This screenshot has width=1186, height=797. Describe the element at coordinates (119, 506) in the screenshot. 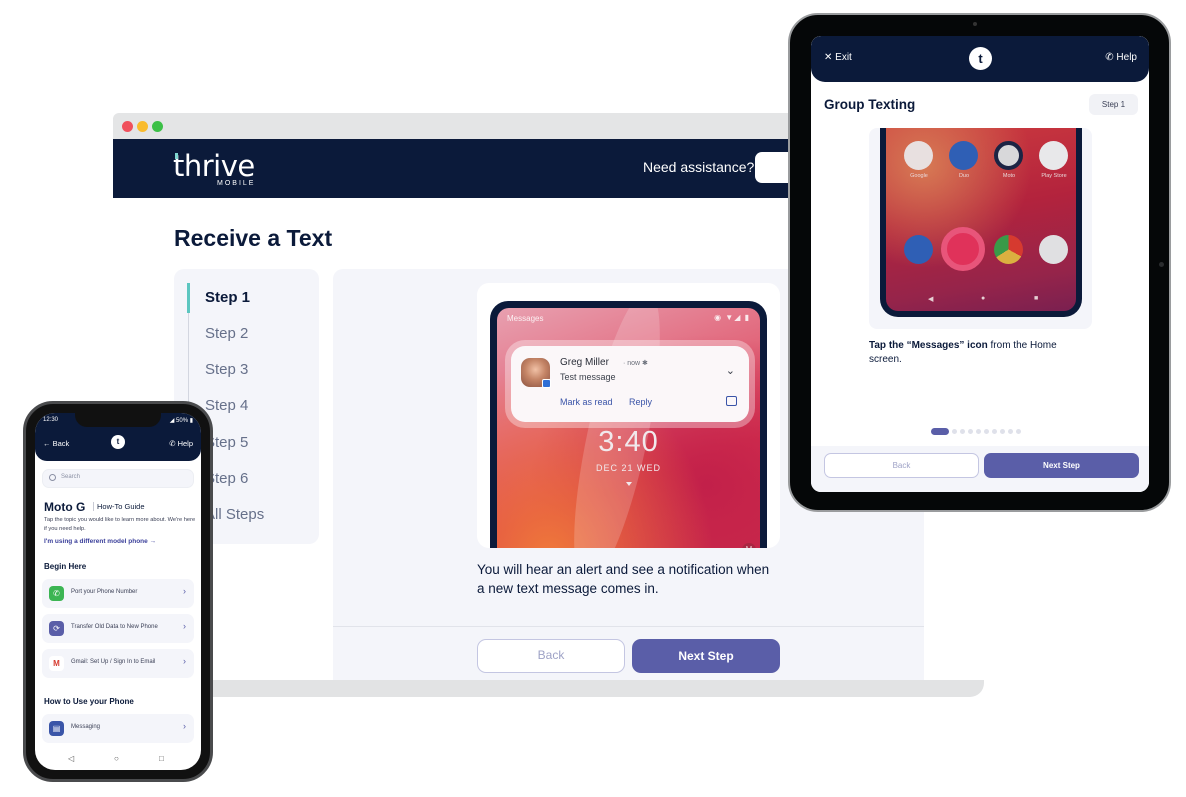

I see `guide-subtitle: How-To Guide` at that location.